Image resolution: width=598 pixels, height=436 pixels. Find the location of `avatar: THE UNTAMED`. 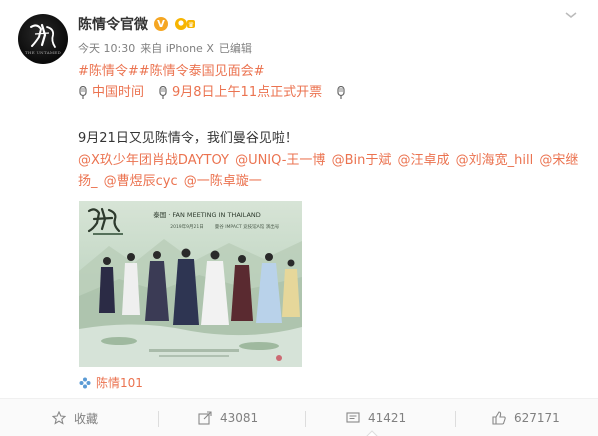

avatar: THE UNTAMED is located at coordinates (43, 39).